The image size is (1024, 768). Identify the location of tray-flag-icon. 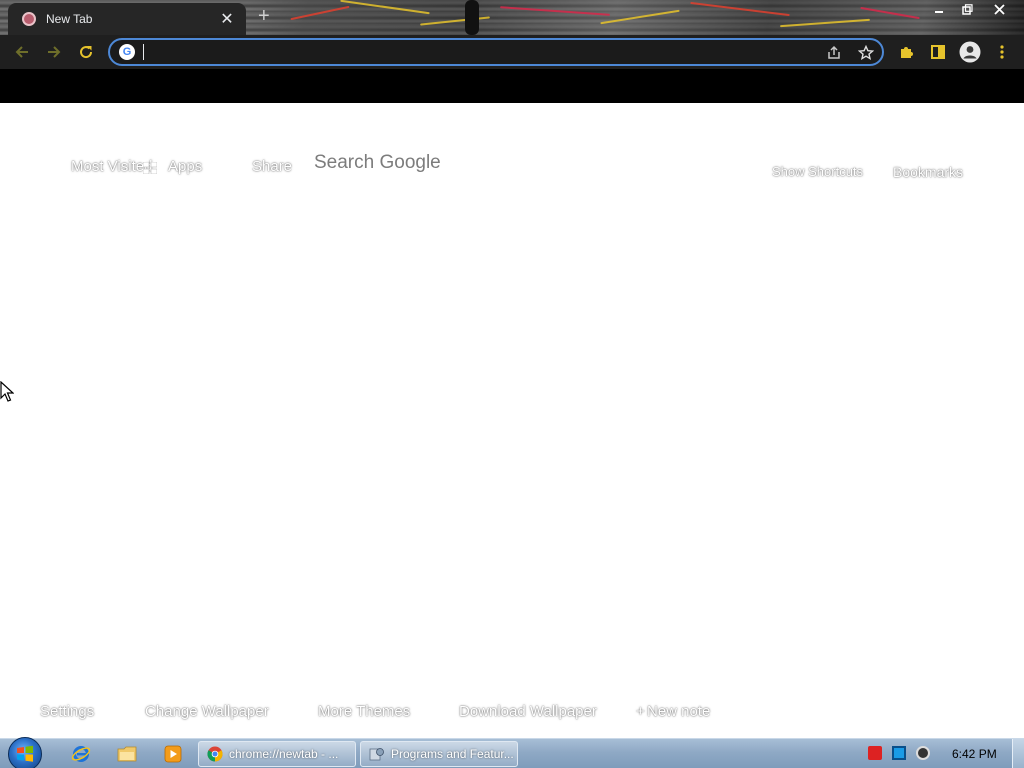
(875, 753).